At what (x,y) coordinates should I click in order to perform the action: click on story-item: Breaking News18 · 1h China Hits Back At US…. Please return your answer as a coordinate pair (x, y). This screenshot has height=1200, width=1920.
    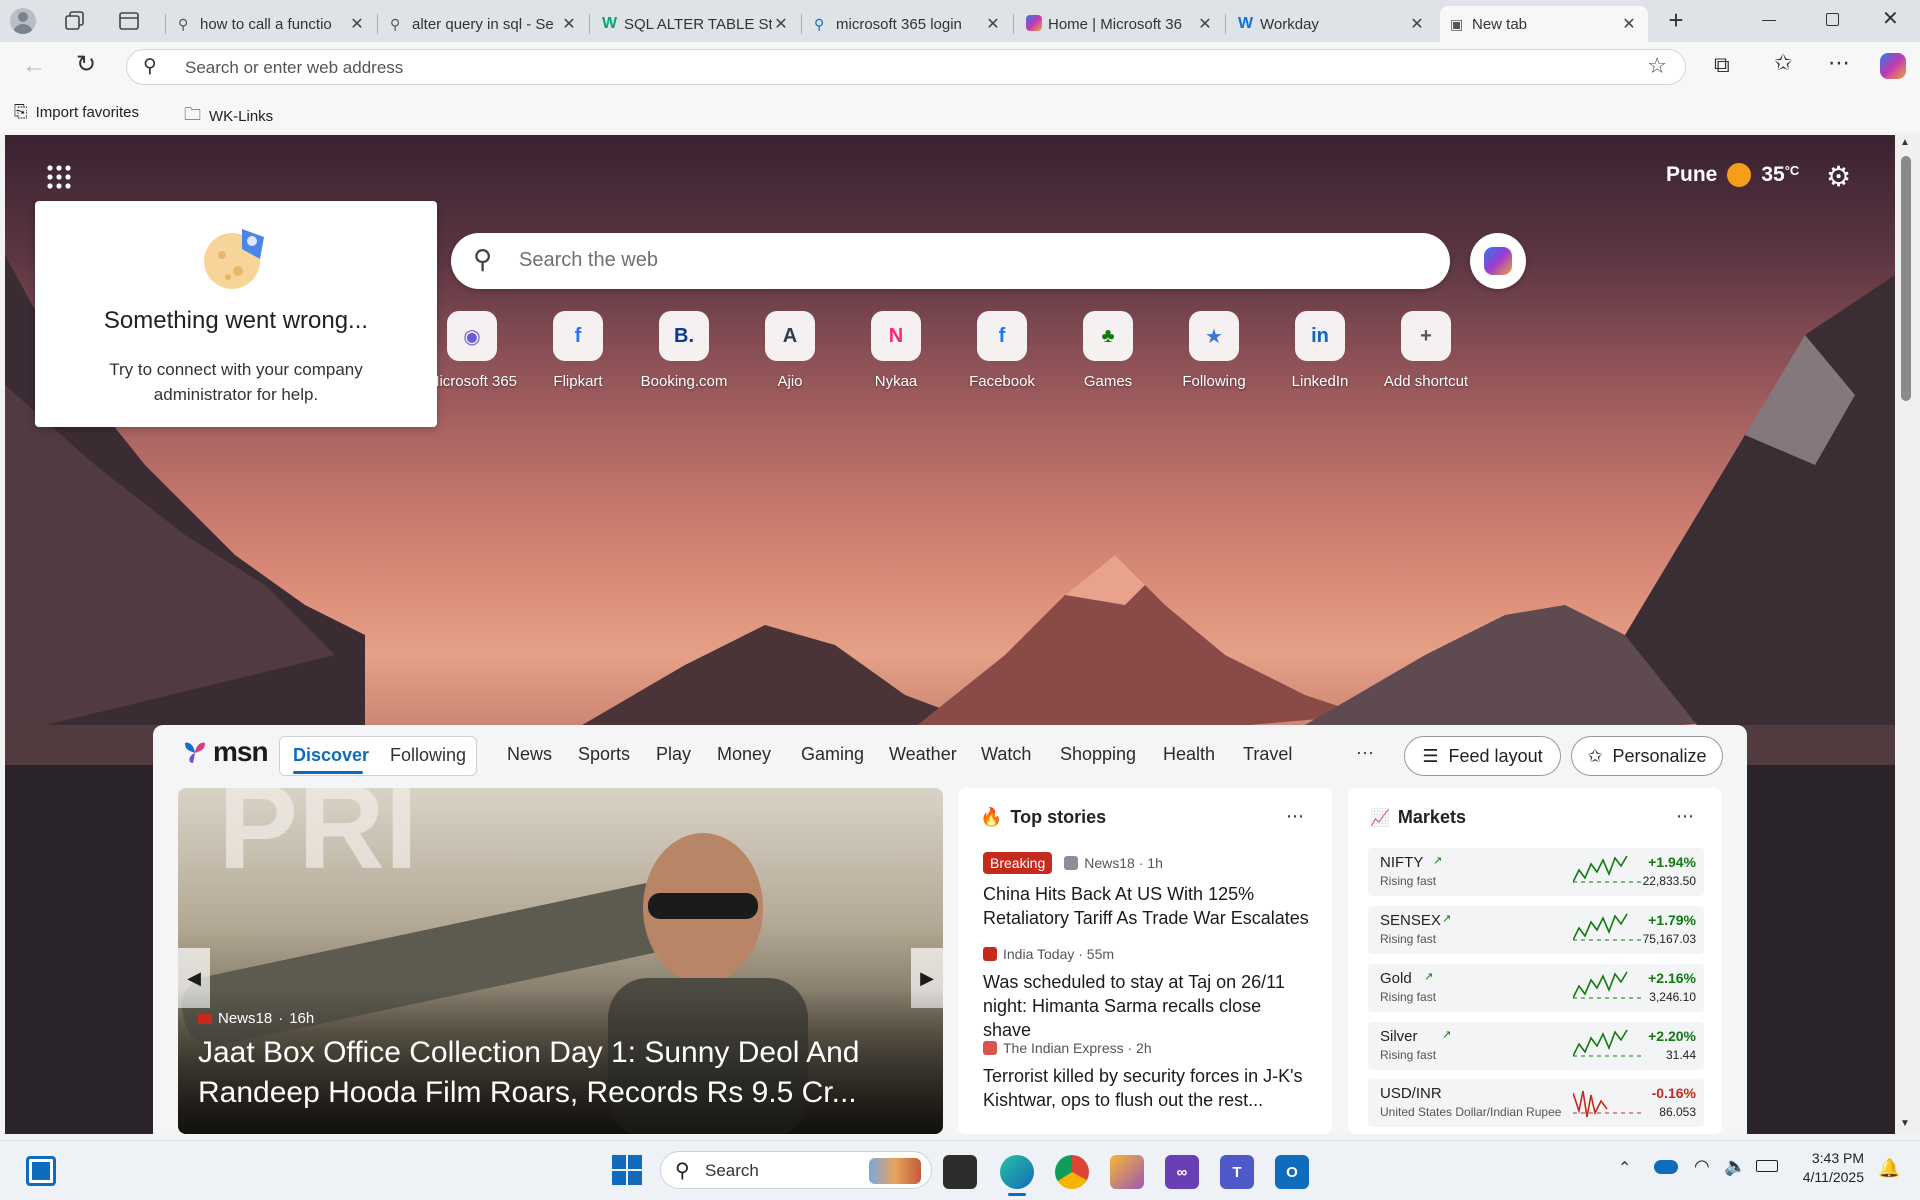
    Looking at the image, I should click on (1148, 891).